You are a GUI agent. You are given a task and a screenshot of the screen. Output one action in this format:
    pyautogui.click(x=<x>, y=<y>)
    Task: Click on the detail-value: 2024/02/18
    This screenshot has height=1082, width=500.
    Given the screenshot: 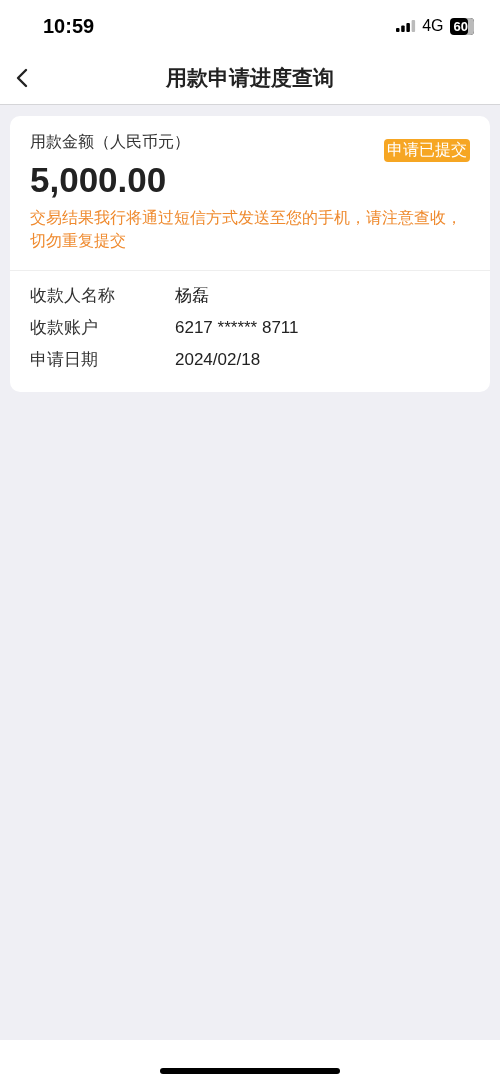 What is the action you would take?
    pyautogui.click(x=218, y=360)
    